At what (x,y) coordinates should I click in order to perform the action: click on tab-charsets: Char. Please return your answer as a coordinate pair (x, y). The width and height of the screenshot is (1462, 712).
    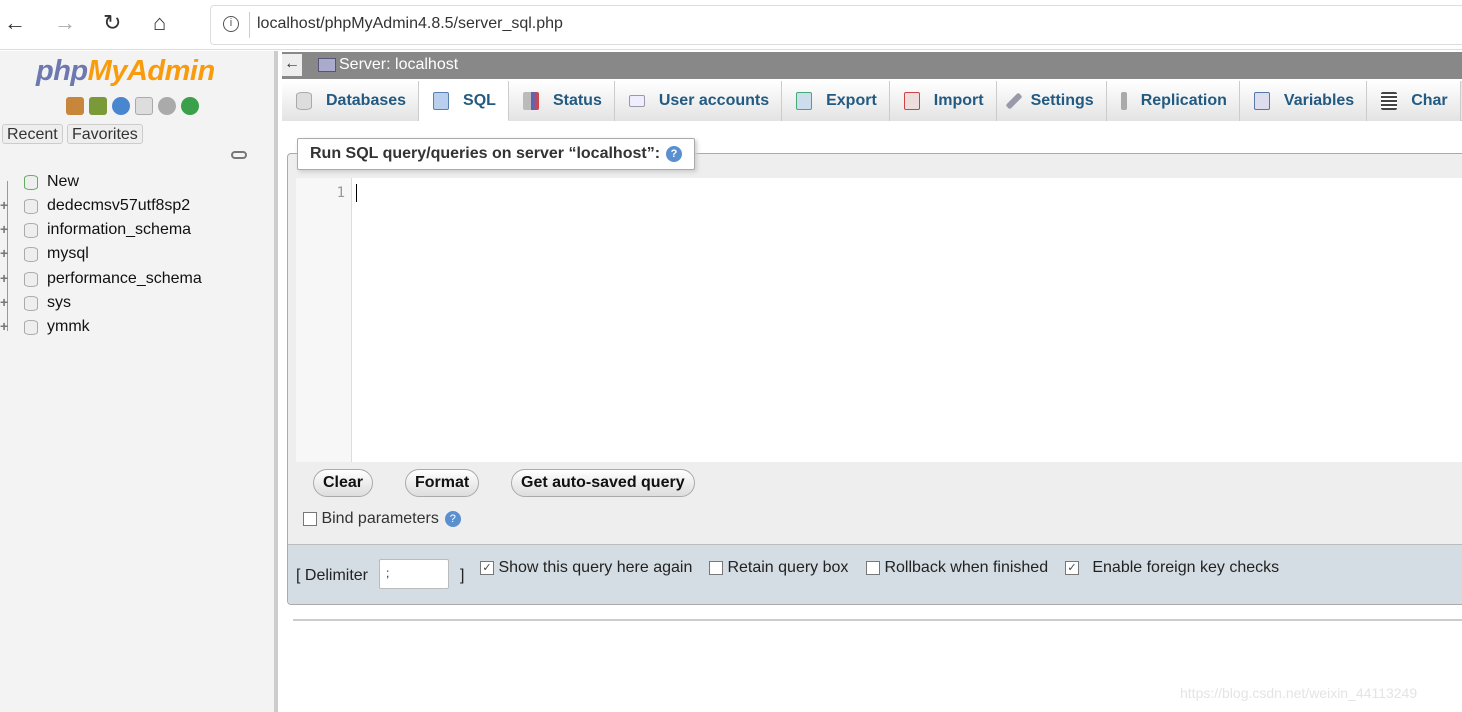
    Looking at the image, I should click on (1414, 101).